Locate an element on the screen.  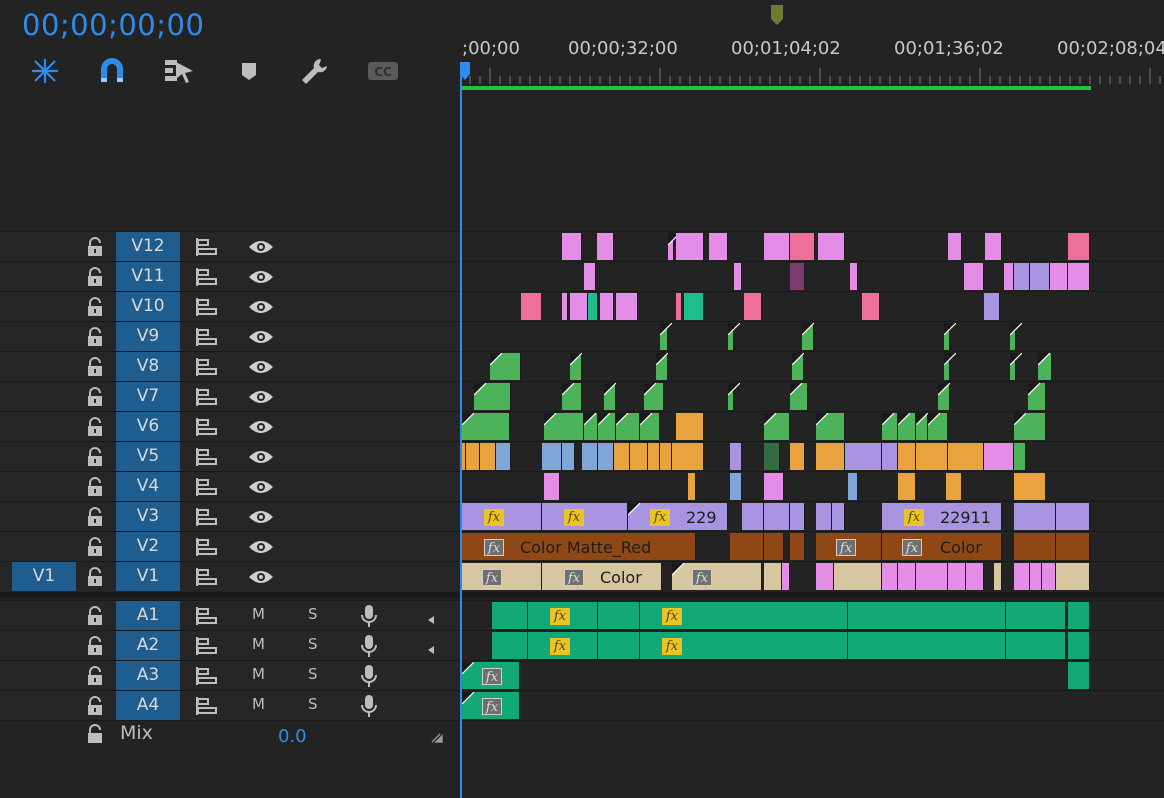
add-marker-icon is located at coordinates (249, 71).